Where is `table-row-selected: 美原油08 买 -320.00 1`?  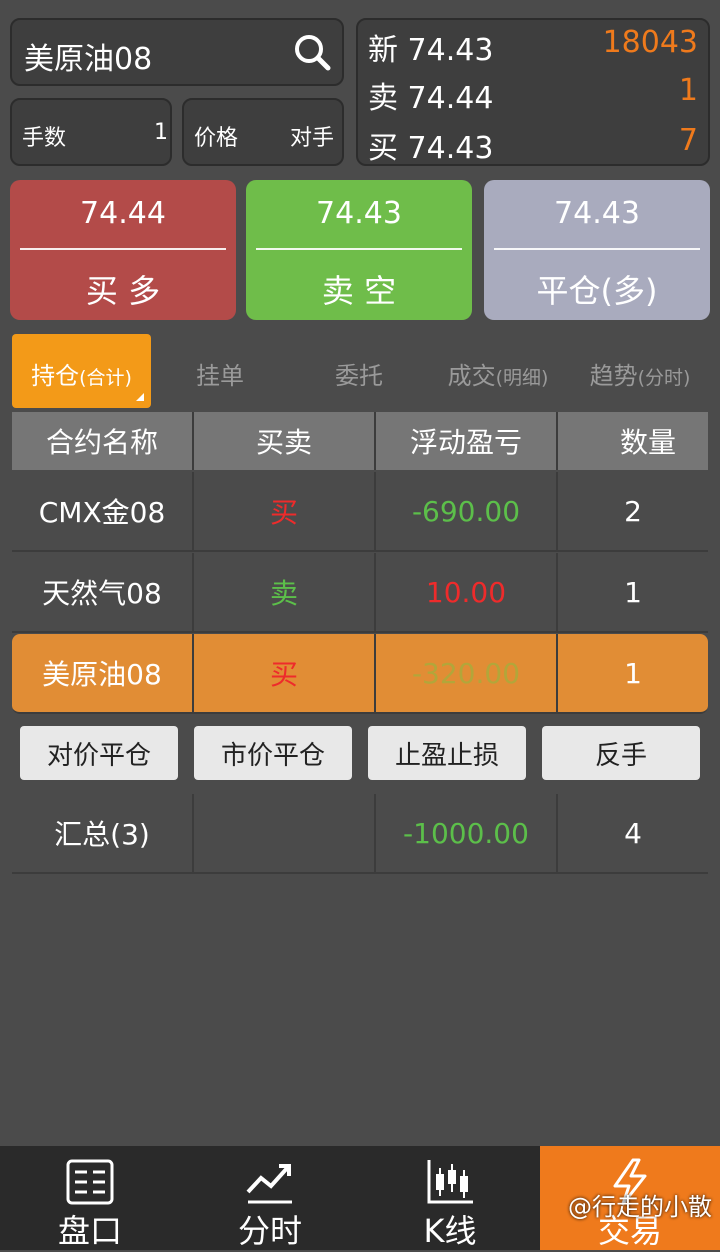
table-row-selected: 美原油08 买 -320.00 1 is located at coordinates (360, 674).